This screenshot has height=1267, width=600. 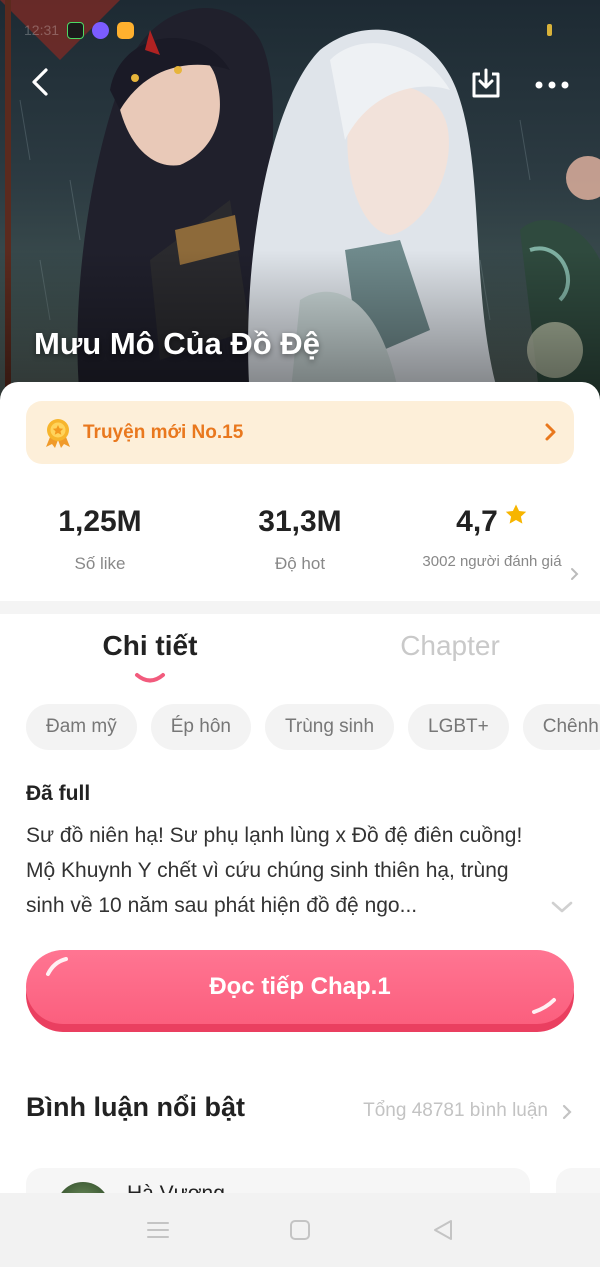 I want to click on download-icon, so click(x=486, y=83).